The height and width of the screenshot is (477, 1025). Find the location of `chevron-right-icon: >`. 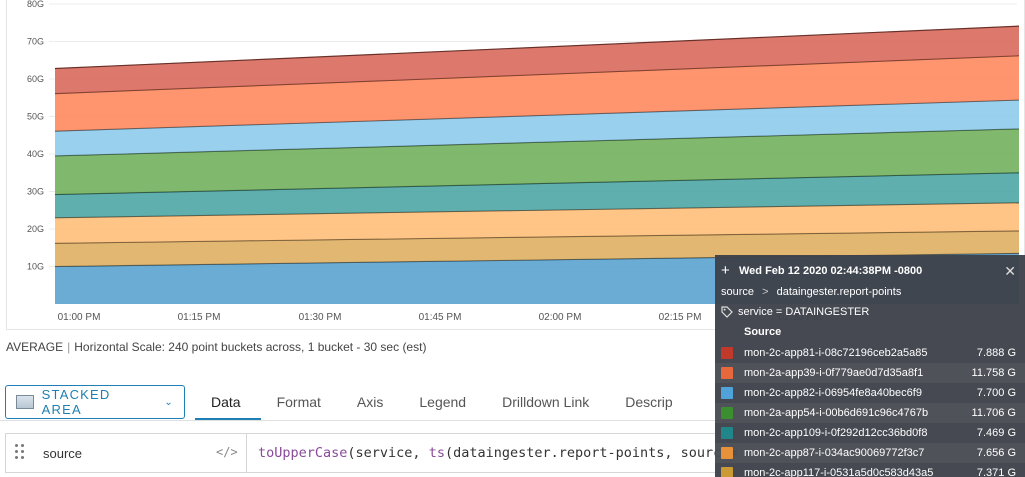

chevron-right-icon: > is located at coordinates (765, 292).